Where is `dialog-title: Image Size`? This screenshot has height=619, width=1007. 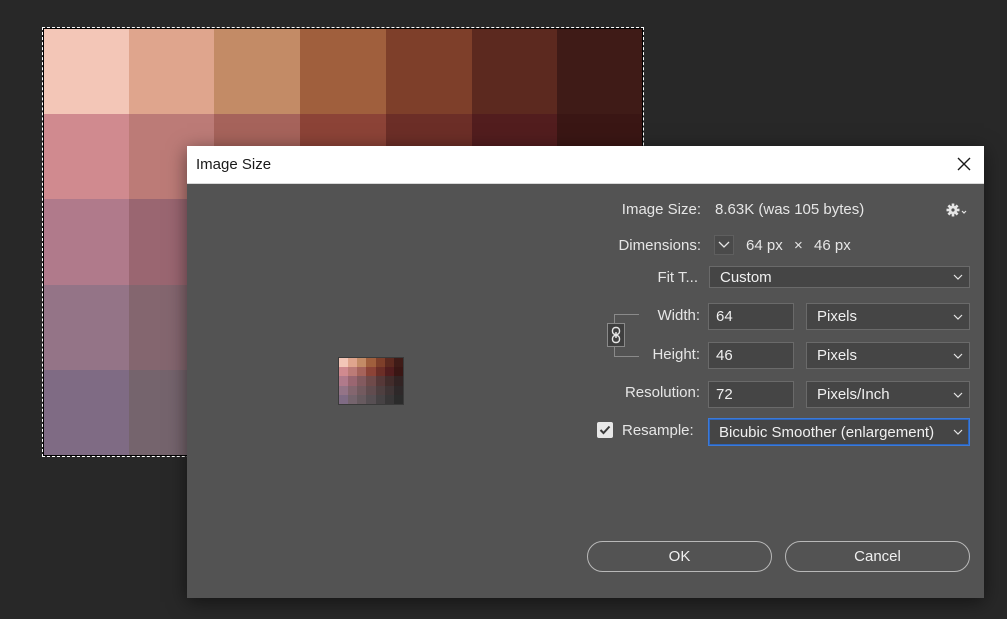 dialog-title: Image Size is located at coordinates (234, 164).